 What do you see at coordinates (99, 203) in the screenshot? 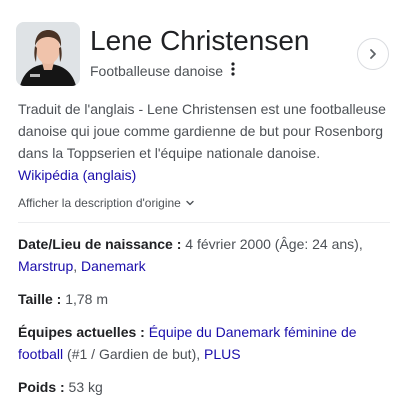
I see `show-original-label: Afficher la description d'origine` at bounding box center [99, 203].